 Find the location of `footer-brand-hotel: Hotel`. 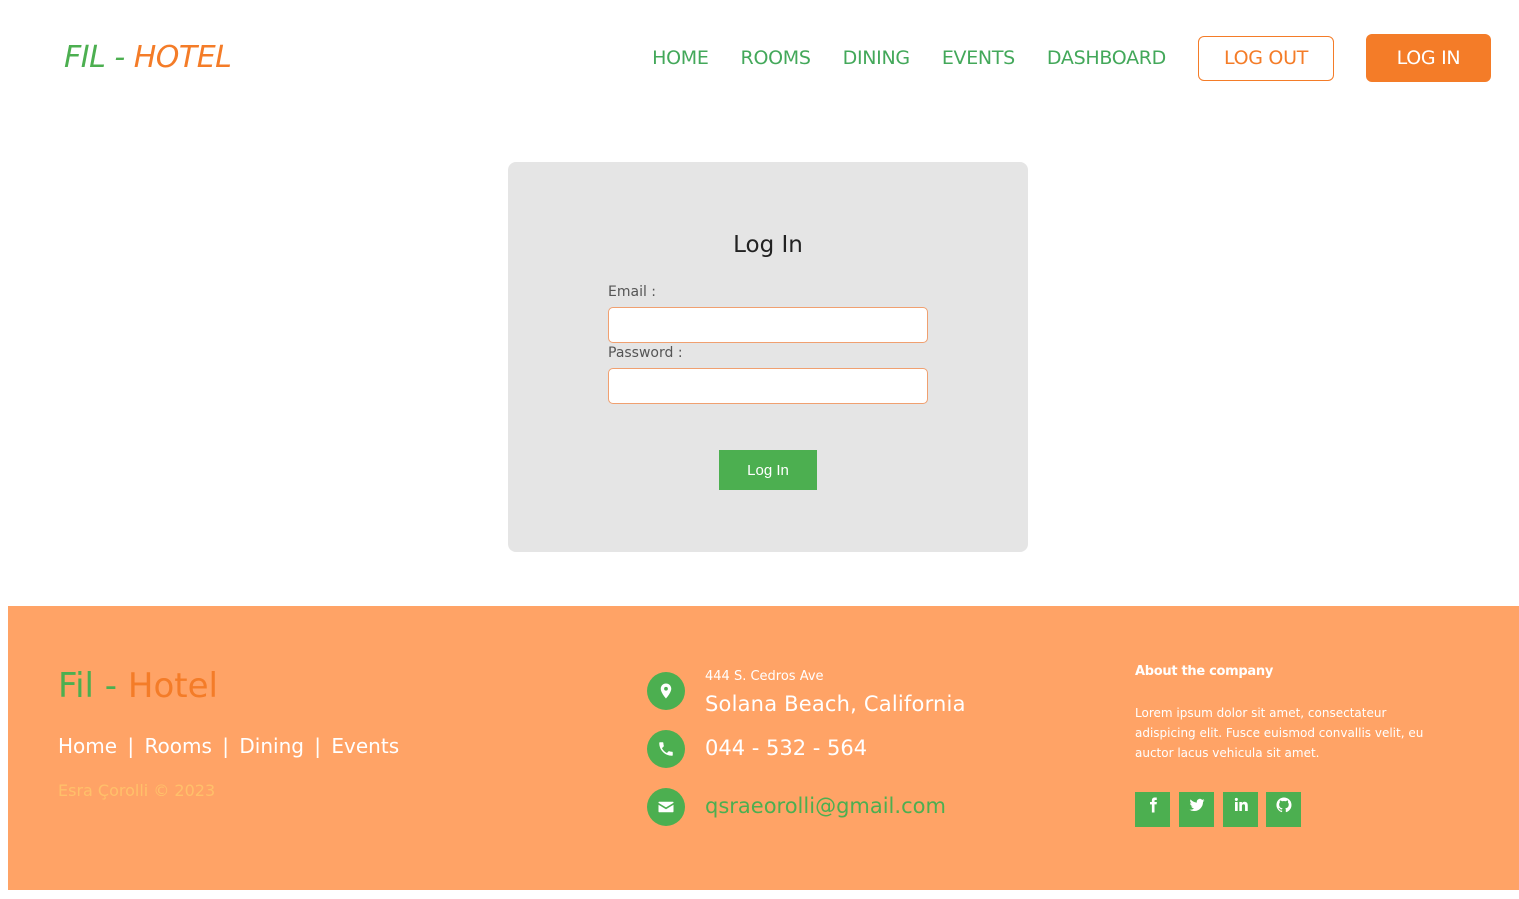

footer-brand-hotel: Hotel is located at coordinates (172, 686).